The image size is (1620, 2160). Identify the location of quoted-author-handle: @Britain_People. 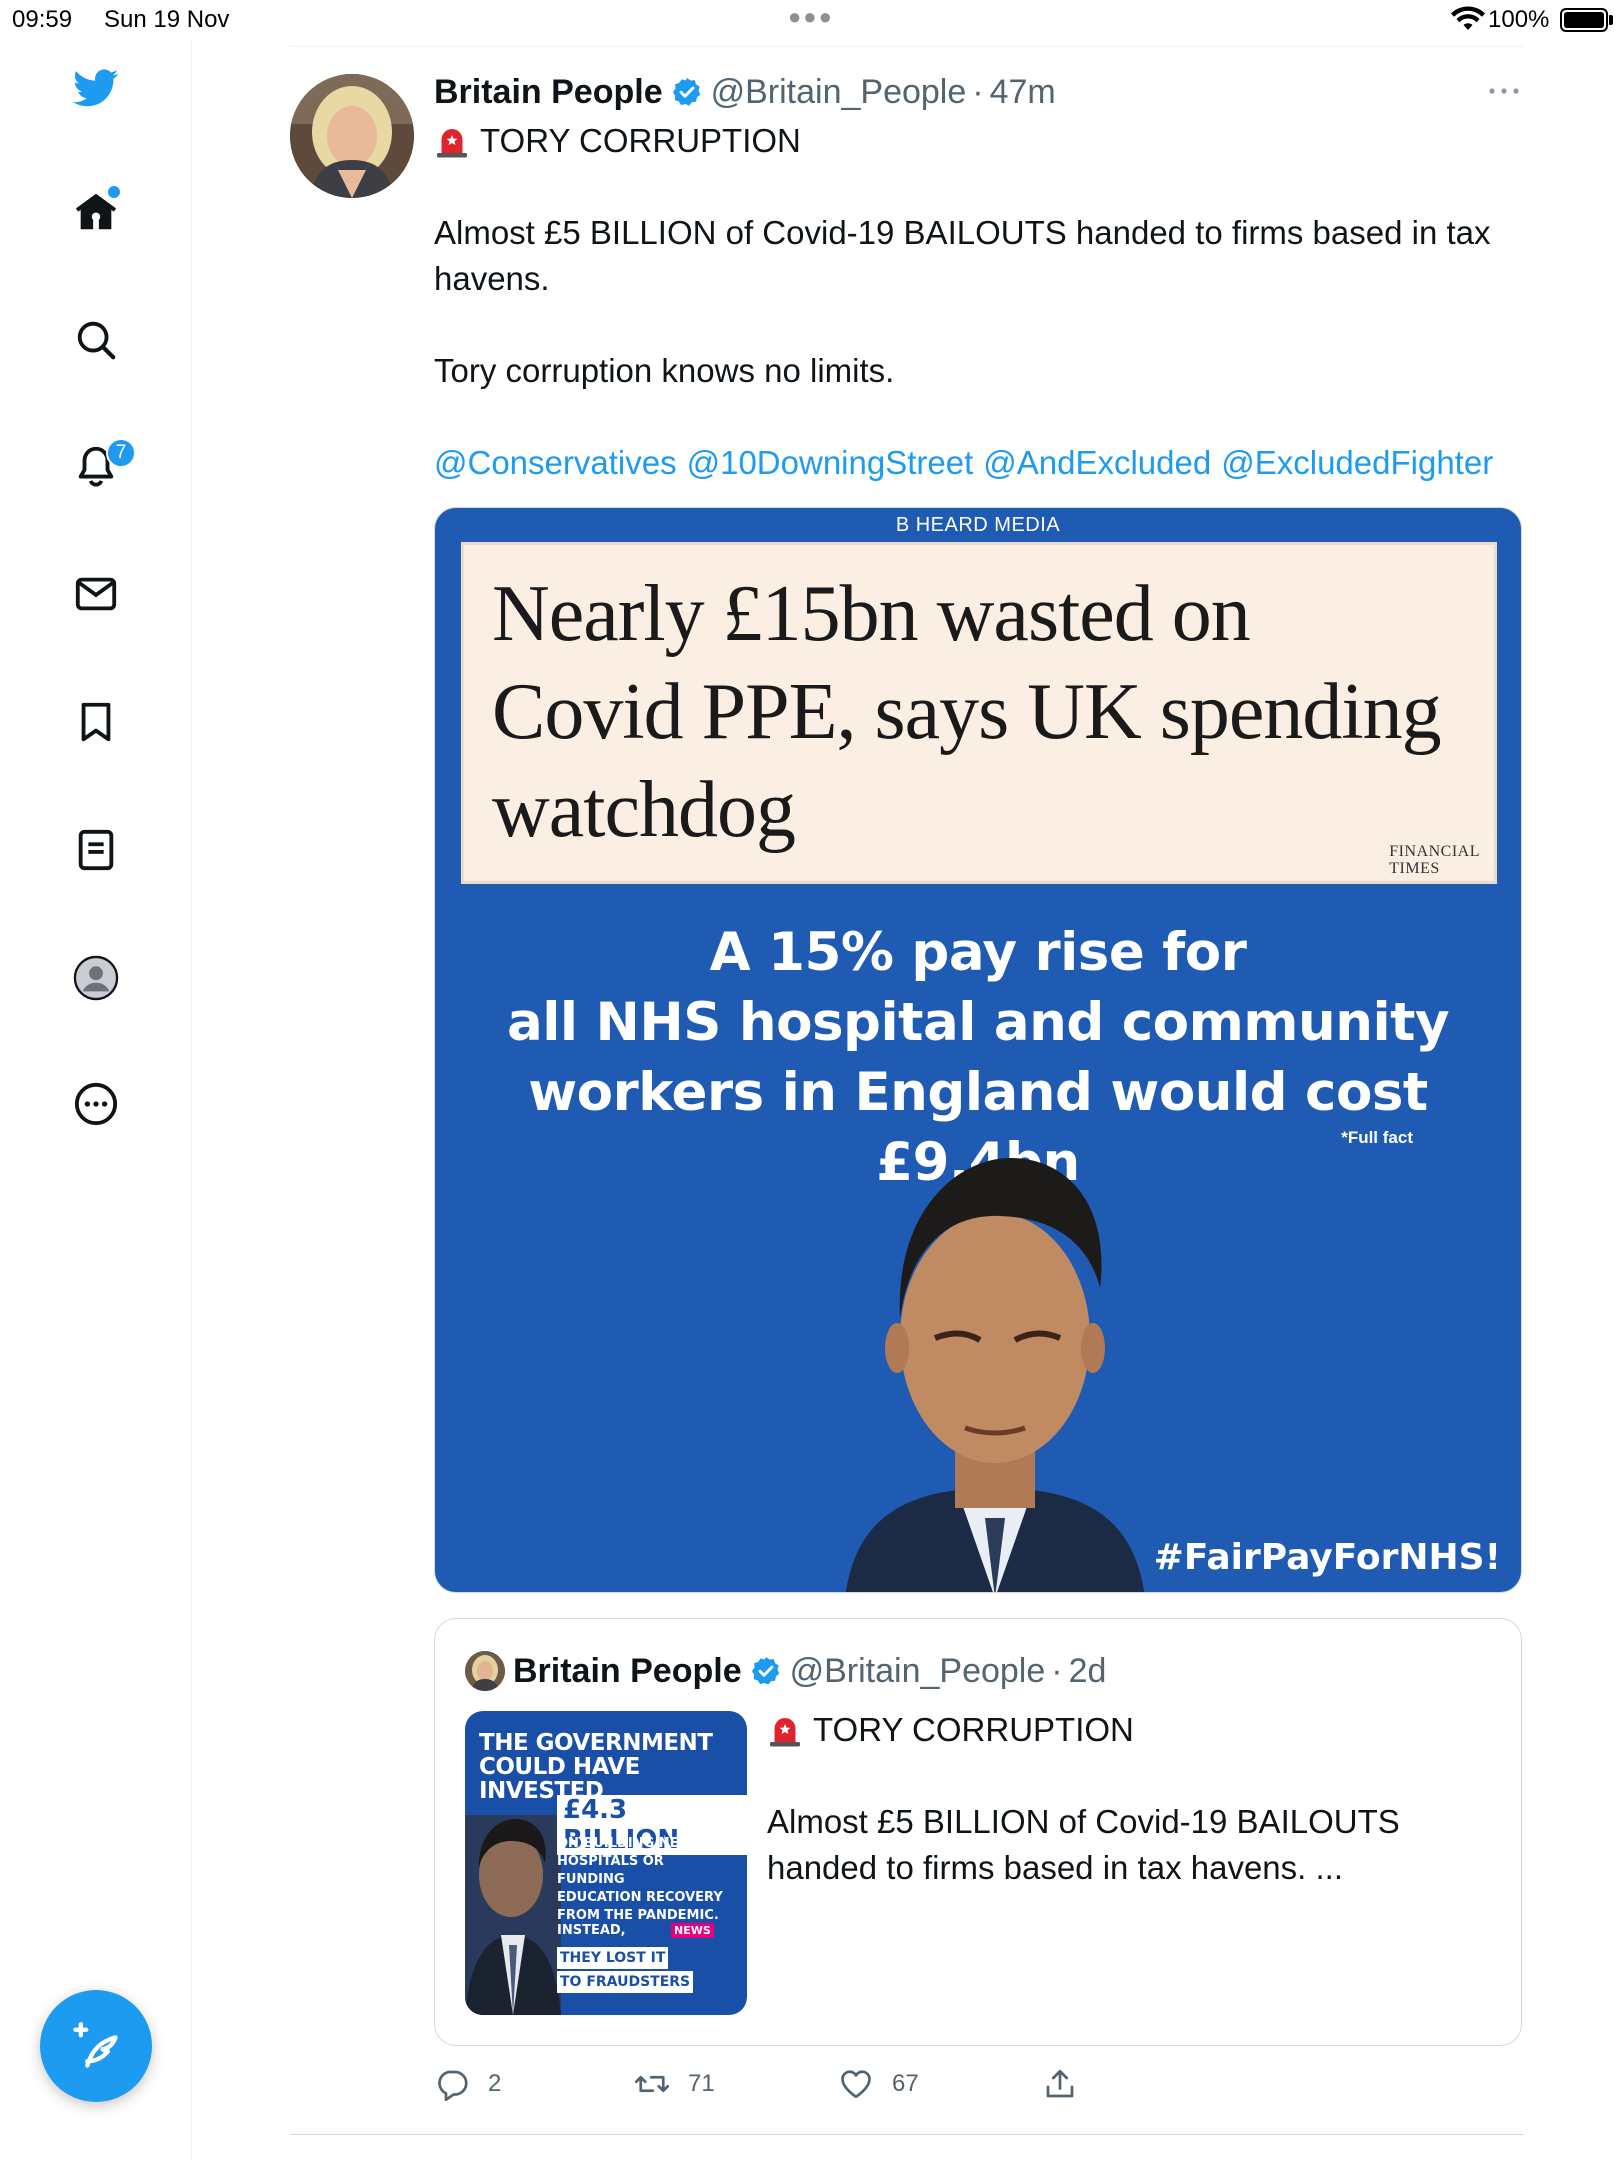
(917, 1670).